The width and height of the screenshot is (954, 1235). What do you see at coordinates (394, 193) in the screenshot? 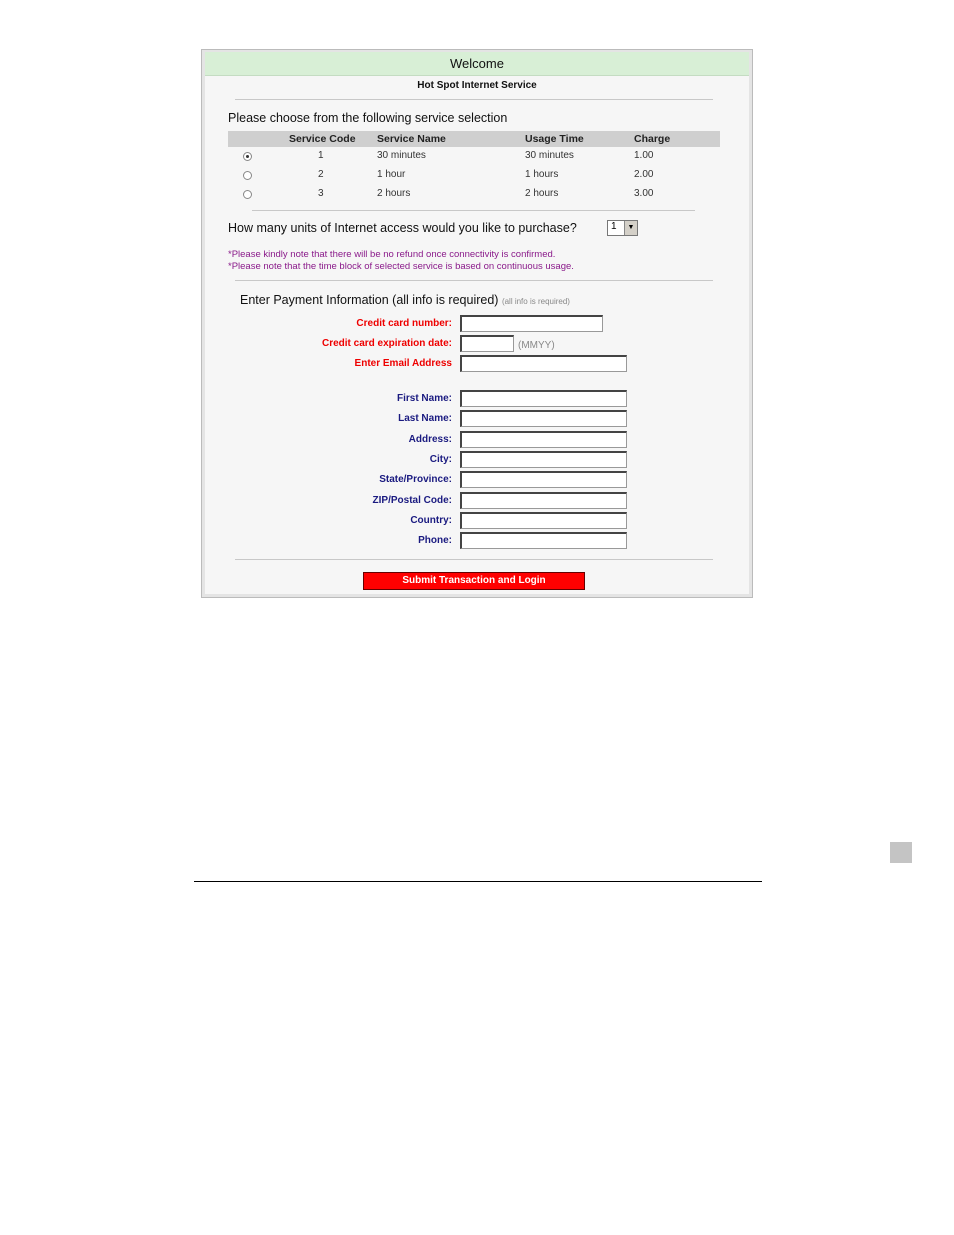
I see `service-name: 2 hours` at bounding box center [394, 193].